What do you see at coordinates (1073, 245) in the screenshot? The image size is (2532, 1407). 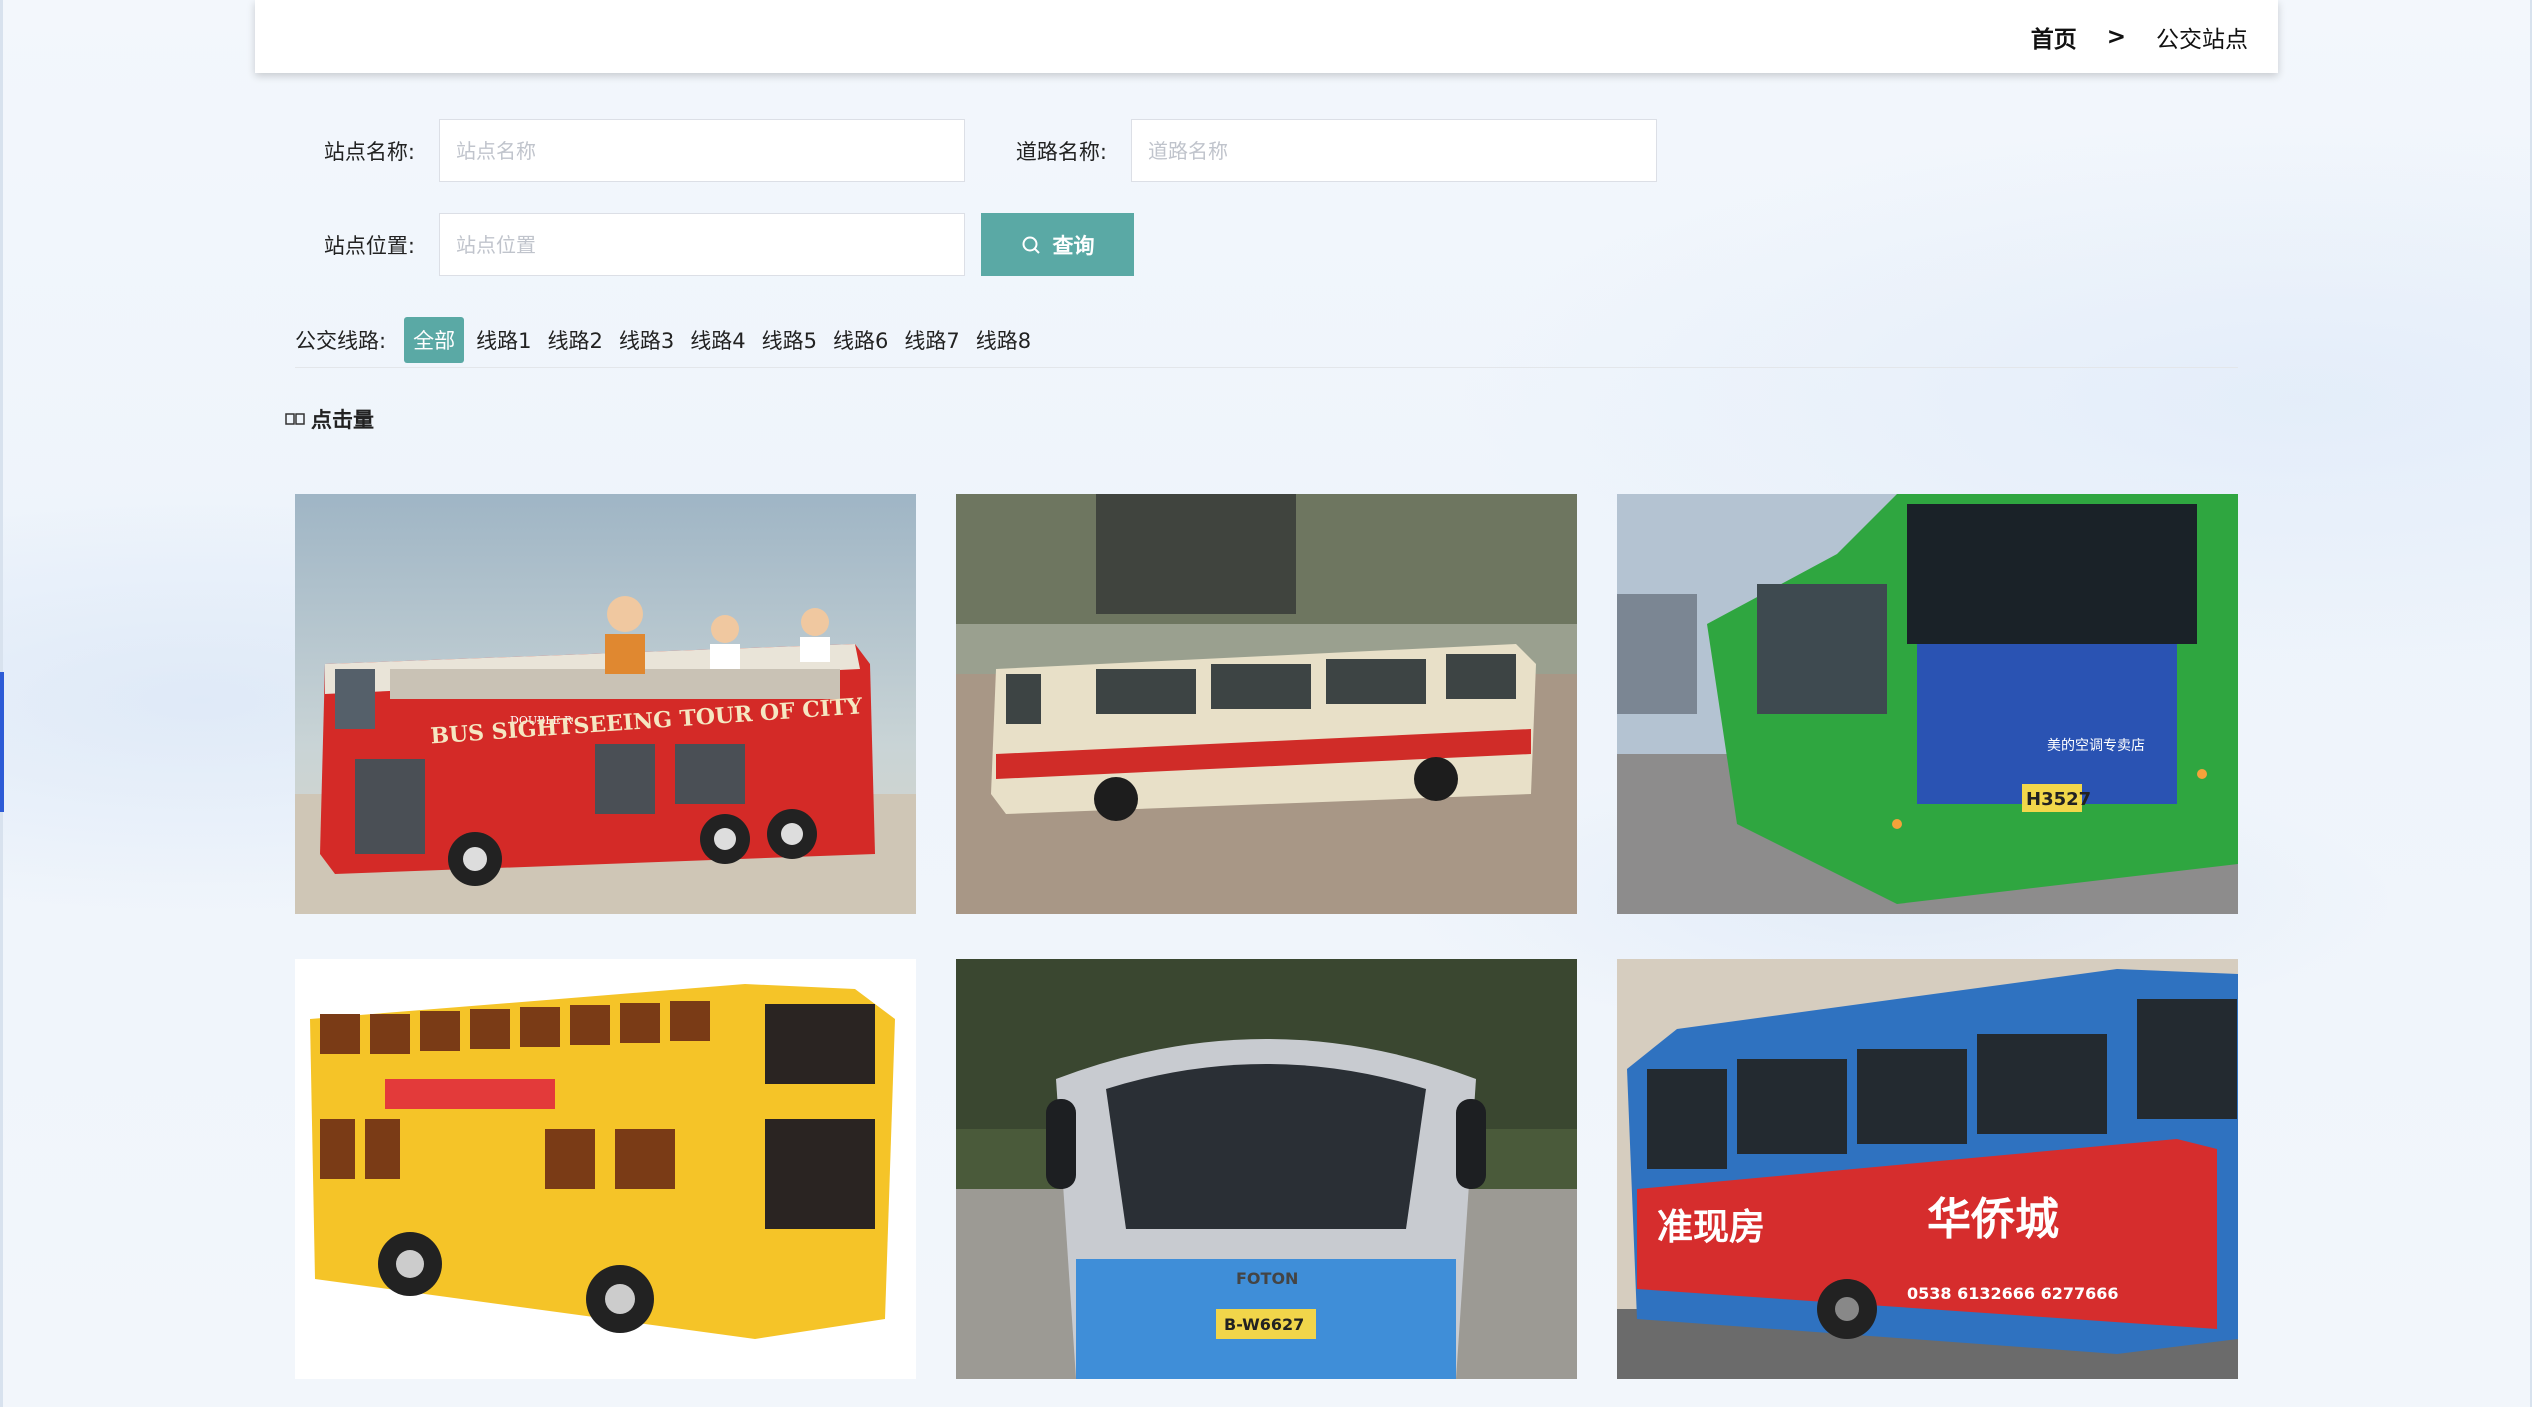 I see `search-button-label: 查询` at bounding box center [1073, 245].